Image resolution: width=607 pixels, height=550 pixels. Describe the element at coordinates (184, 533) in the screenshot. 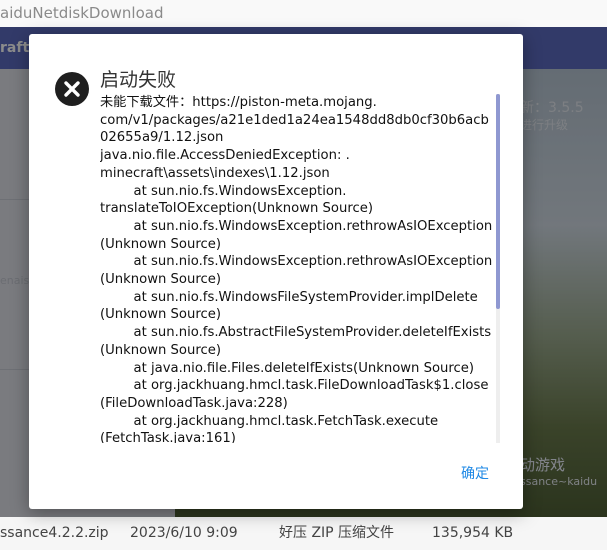

I see `file-date: 2023/6/10 9:09` at that location.